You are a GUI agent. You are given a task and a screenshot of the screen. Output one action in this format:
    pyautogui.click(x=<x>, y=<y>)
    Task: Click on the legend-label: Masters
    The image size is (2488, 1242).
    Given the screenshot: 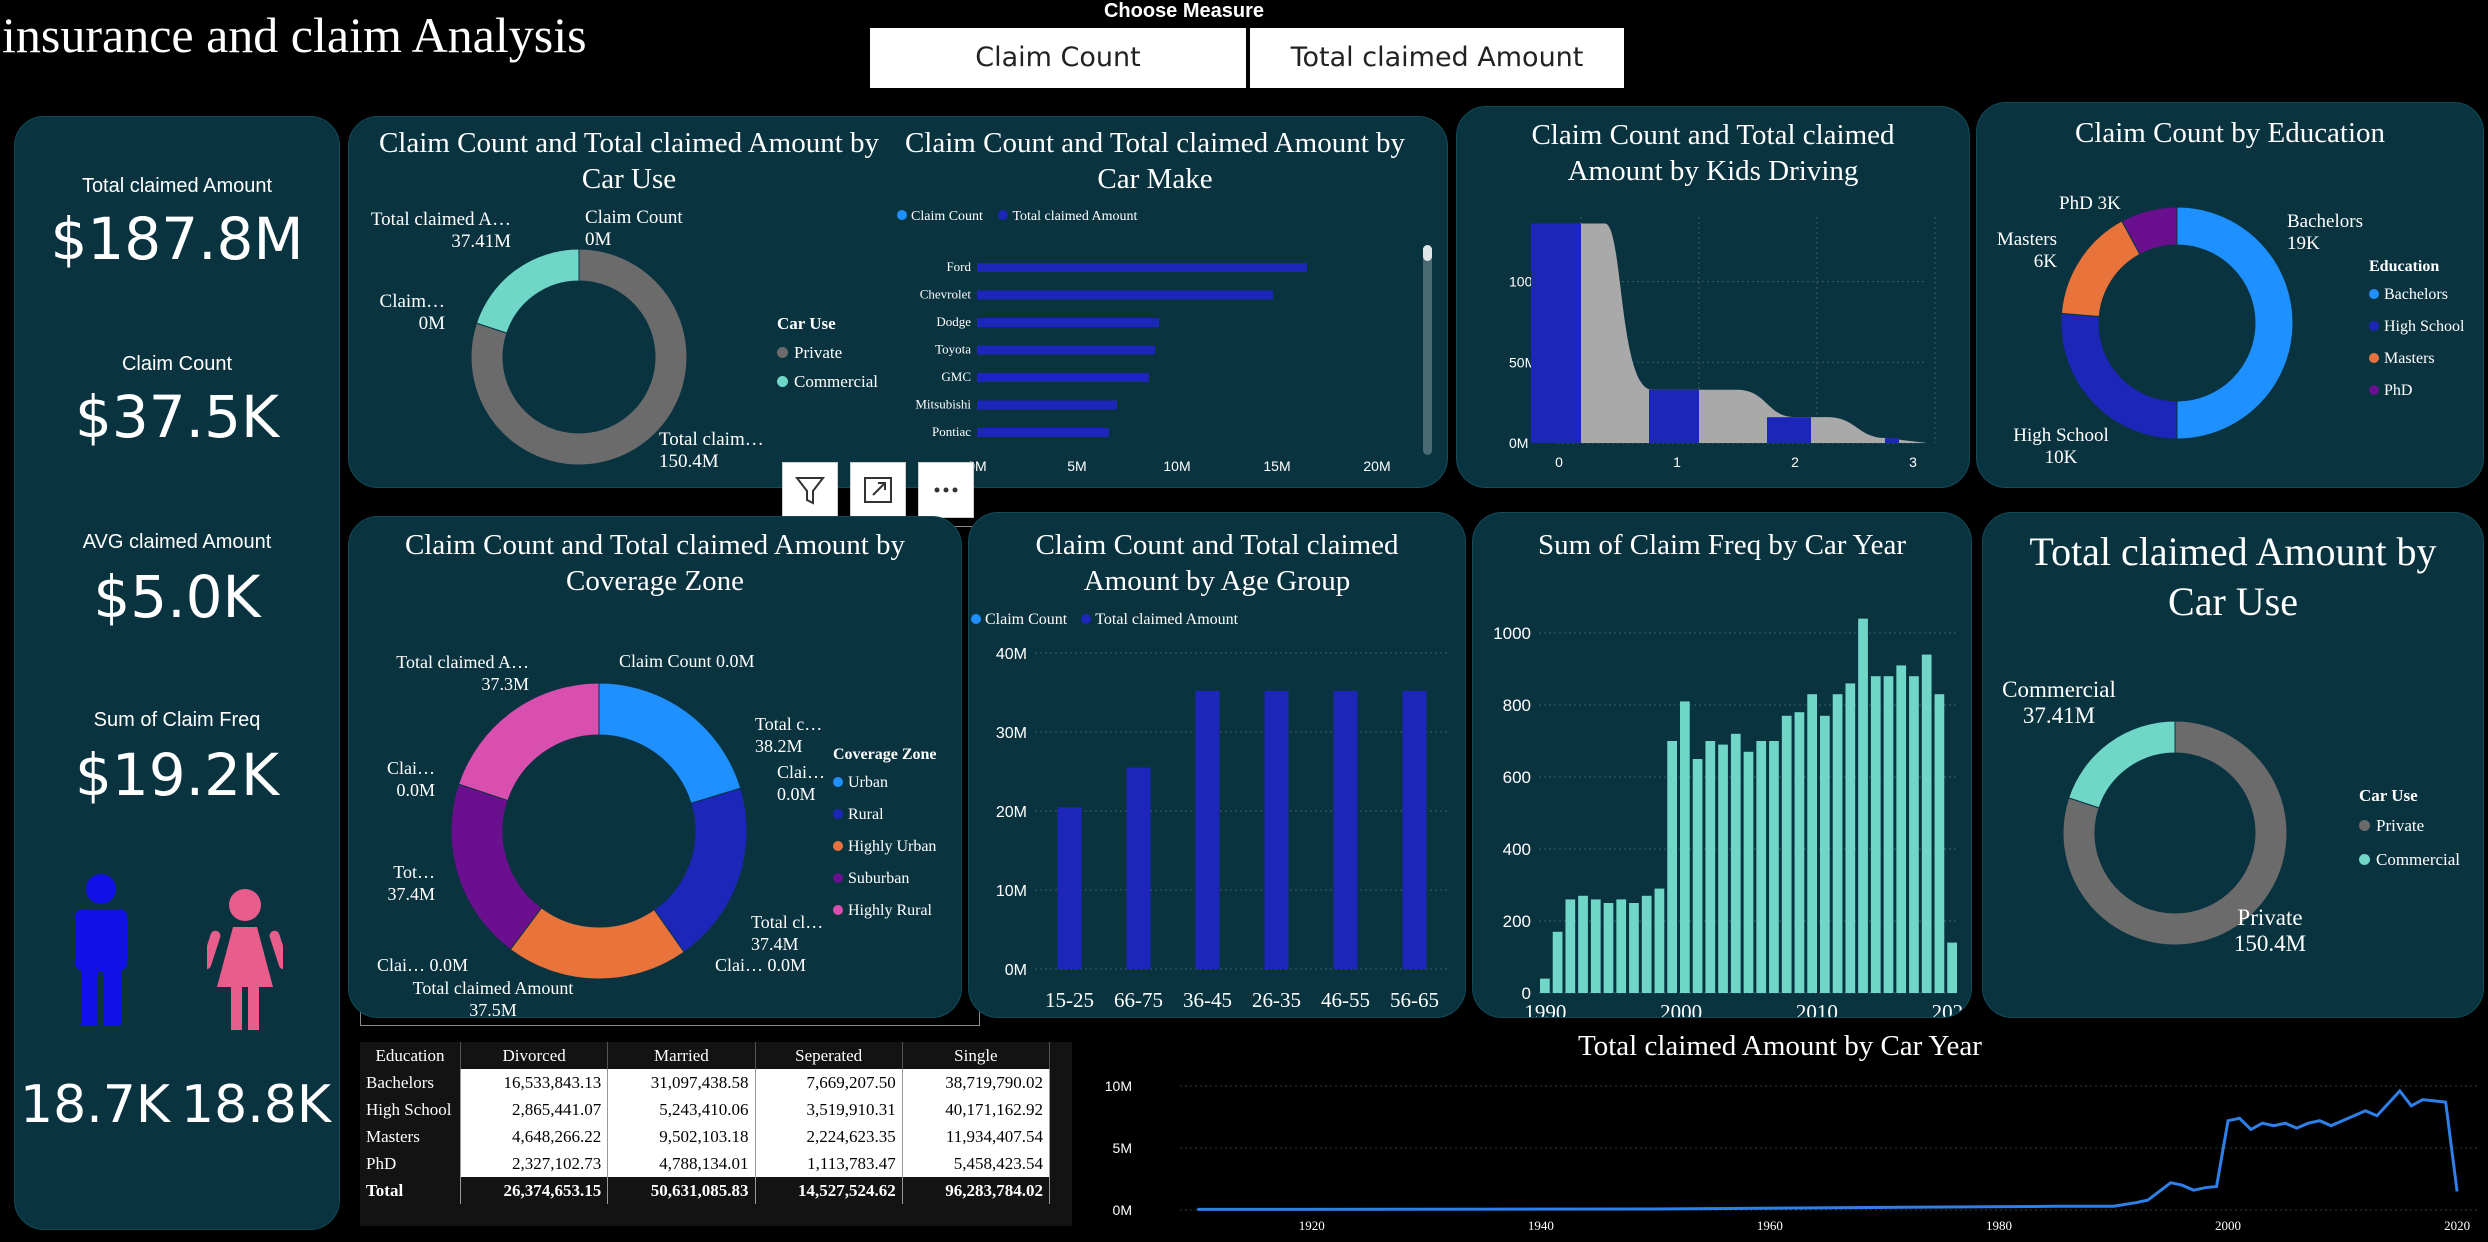 What is the action you would take?
    pyautogui.click(x=2409, y=358)
    